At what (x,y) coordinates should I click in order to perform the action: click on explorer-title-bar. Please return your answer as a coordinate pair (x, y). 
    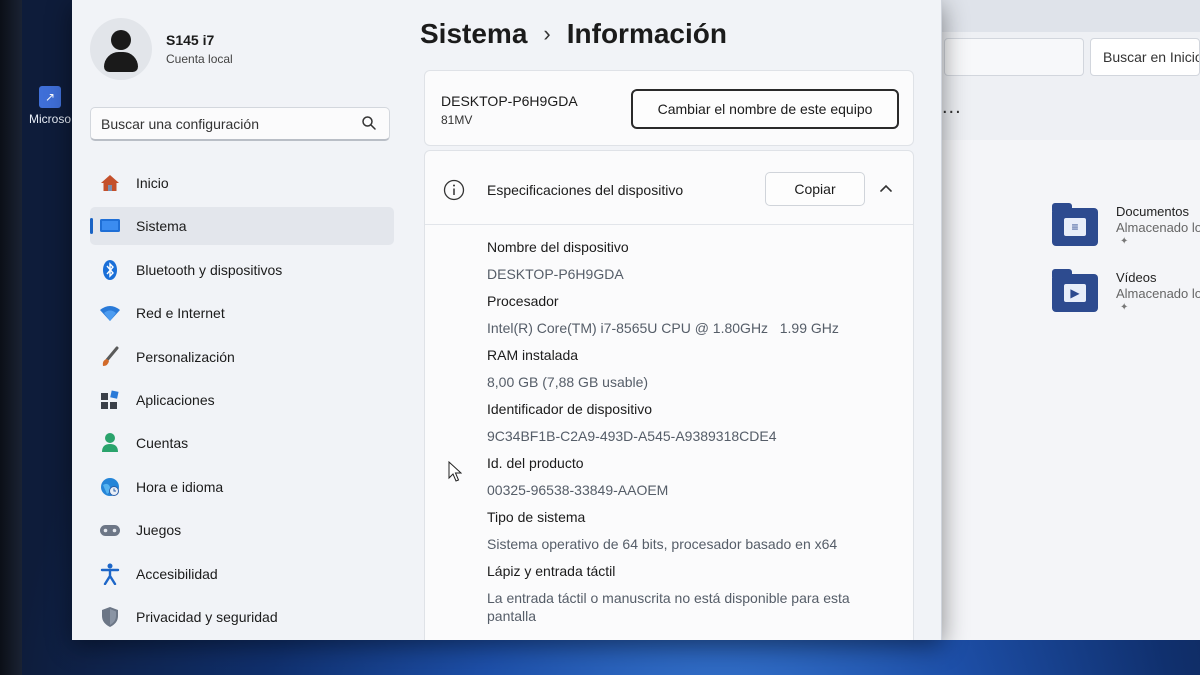
    Looking at the image, I should click on (1065, 16).